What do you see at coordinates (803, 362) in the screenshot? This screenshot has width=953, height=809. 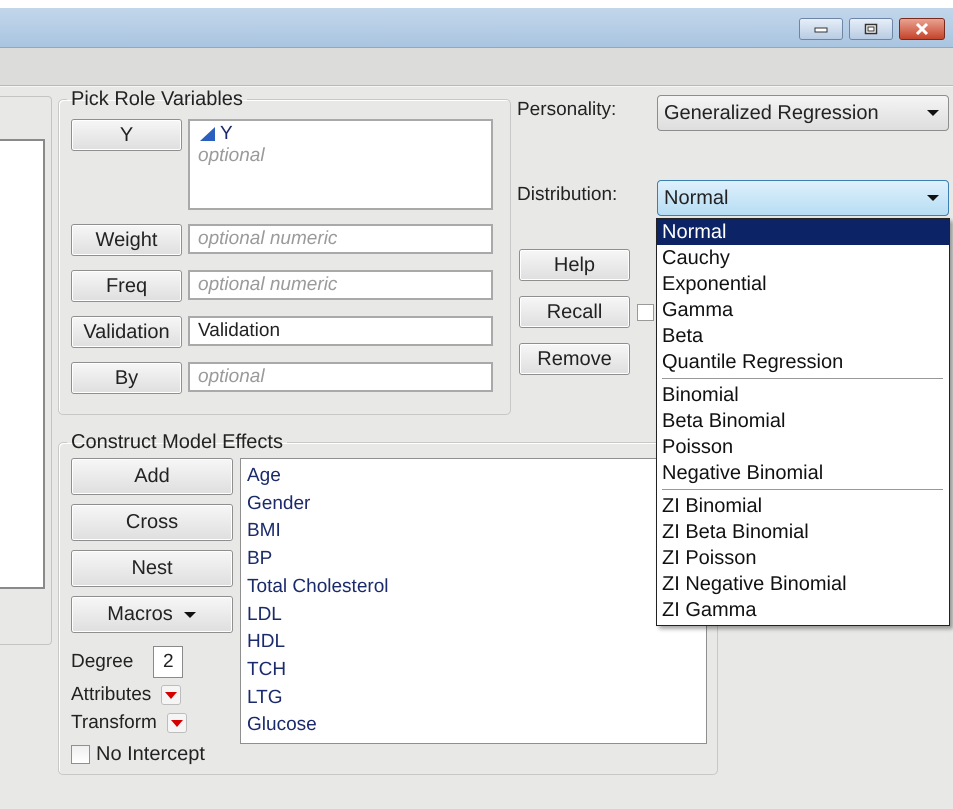 I see `dropdown-option: Quantile Regression` at bounding box center [803, 362].